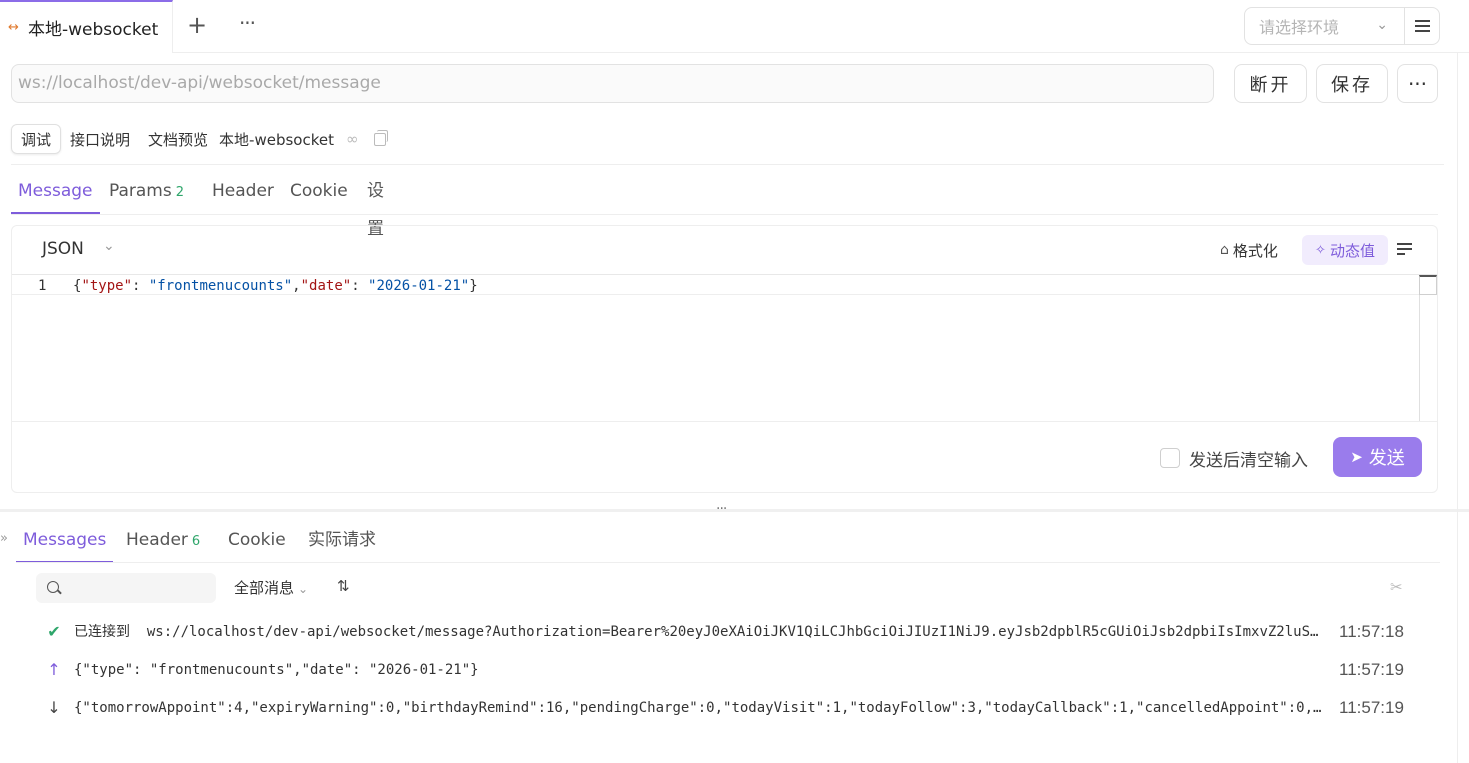 This screenshot has width=1469, height=763. Describe the element at coordinates (326, 286) in the screenshot. I see `code-token: "date"` at that location.